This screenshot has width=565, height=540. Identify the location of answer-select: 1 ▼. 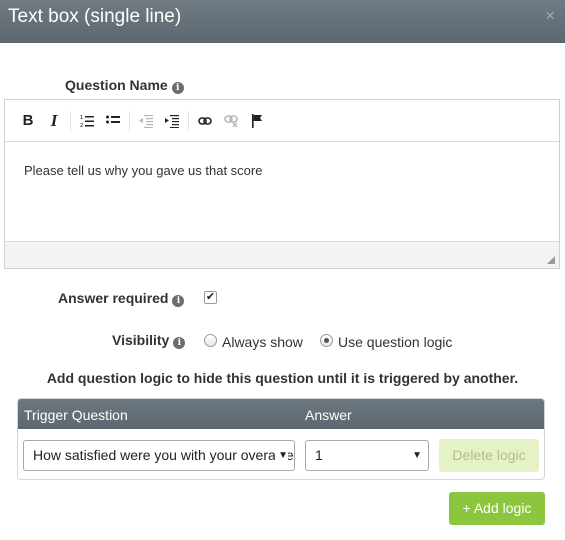
(367, 455).